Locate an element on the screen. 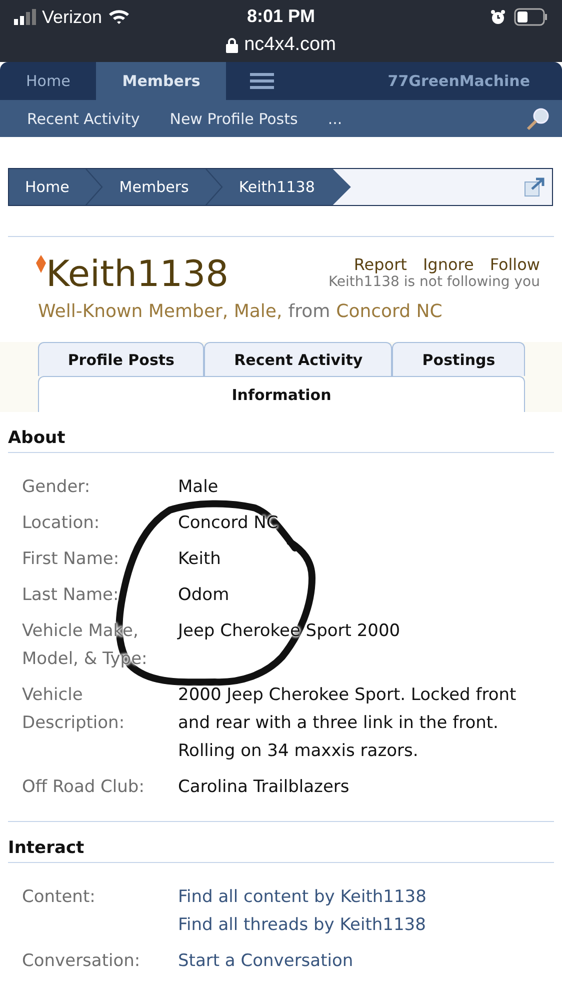 The image size is (562, 1000). field-label: Gender: is located at coordinates (57, 487).